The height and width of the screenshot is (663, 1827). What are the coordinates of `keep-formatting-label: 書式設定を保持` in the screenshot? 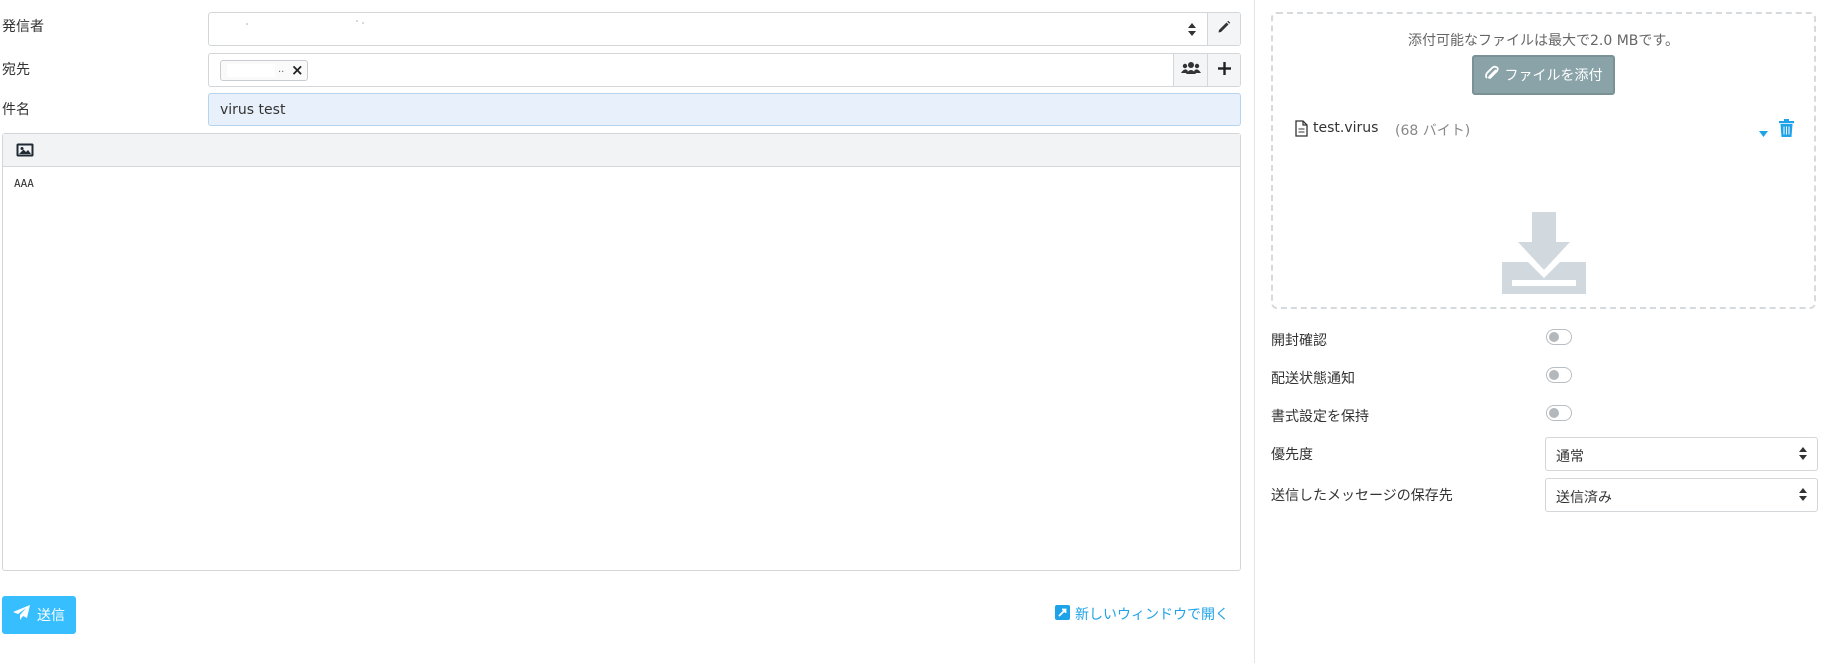 It's located at (1320, 417).